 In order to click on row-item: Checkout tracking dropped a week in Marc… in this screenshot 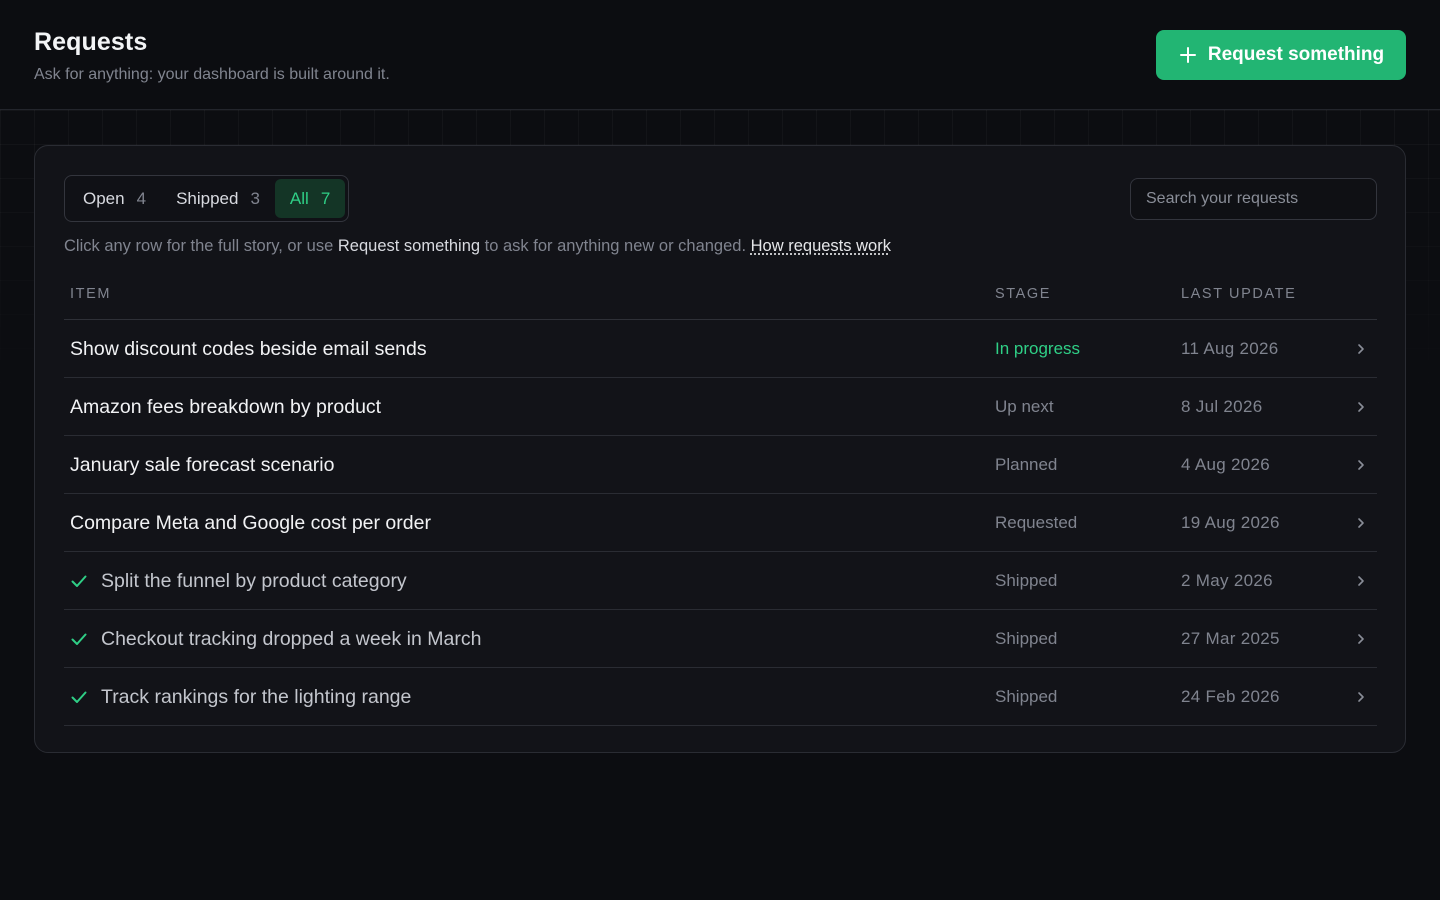, I will do `click(275, 639)`.